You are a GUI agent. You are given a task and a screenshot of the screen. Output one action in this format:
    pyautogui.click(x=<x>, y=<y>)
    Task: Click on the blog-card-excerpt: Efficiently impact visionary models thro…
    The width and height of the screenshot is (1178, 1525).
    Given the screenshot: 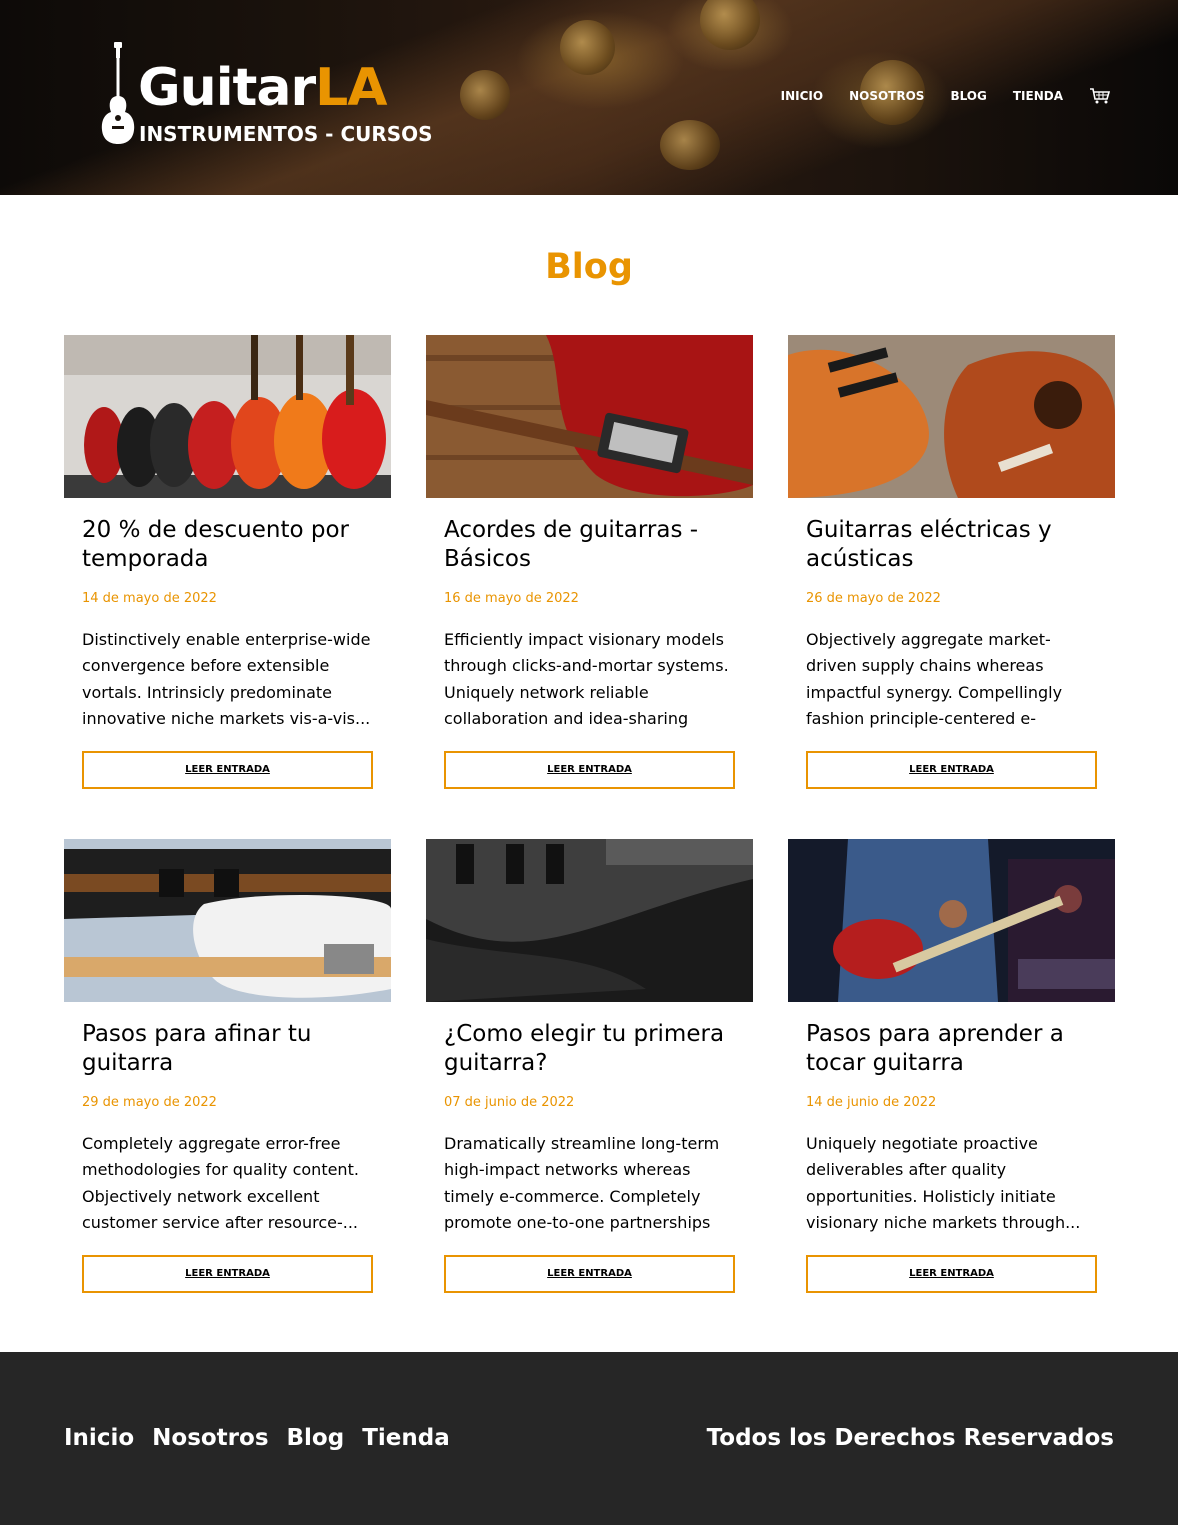 What is the action you would take?
    pyautogui.click(x=586, y=679)
    